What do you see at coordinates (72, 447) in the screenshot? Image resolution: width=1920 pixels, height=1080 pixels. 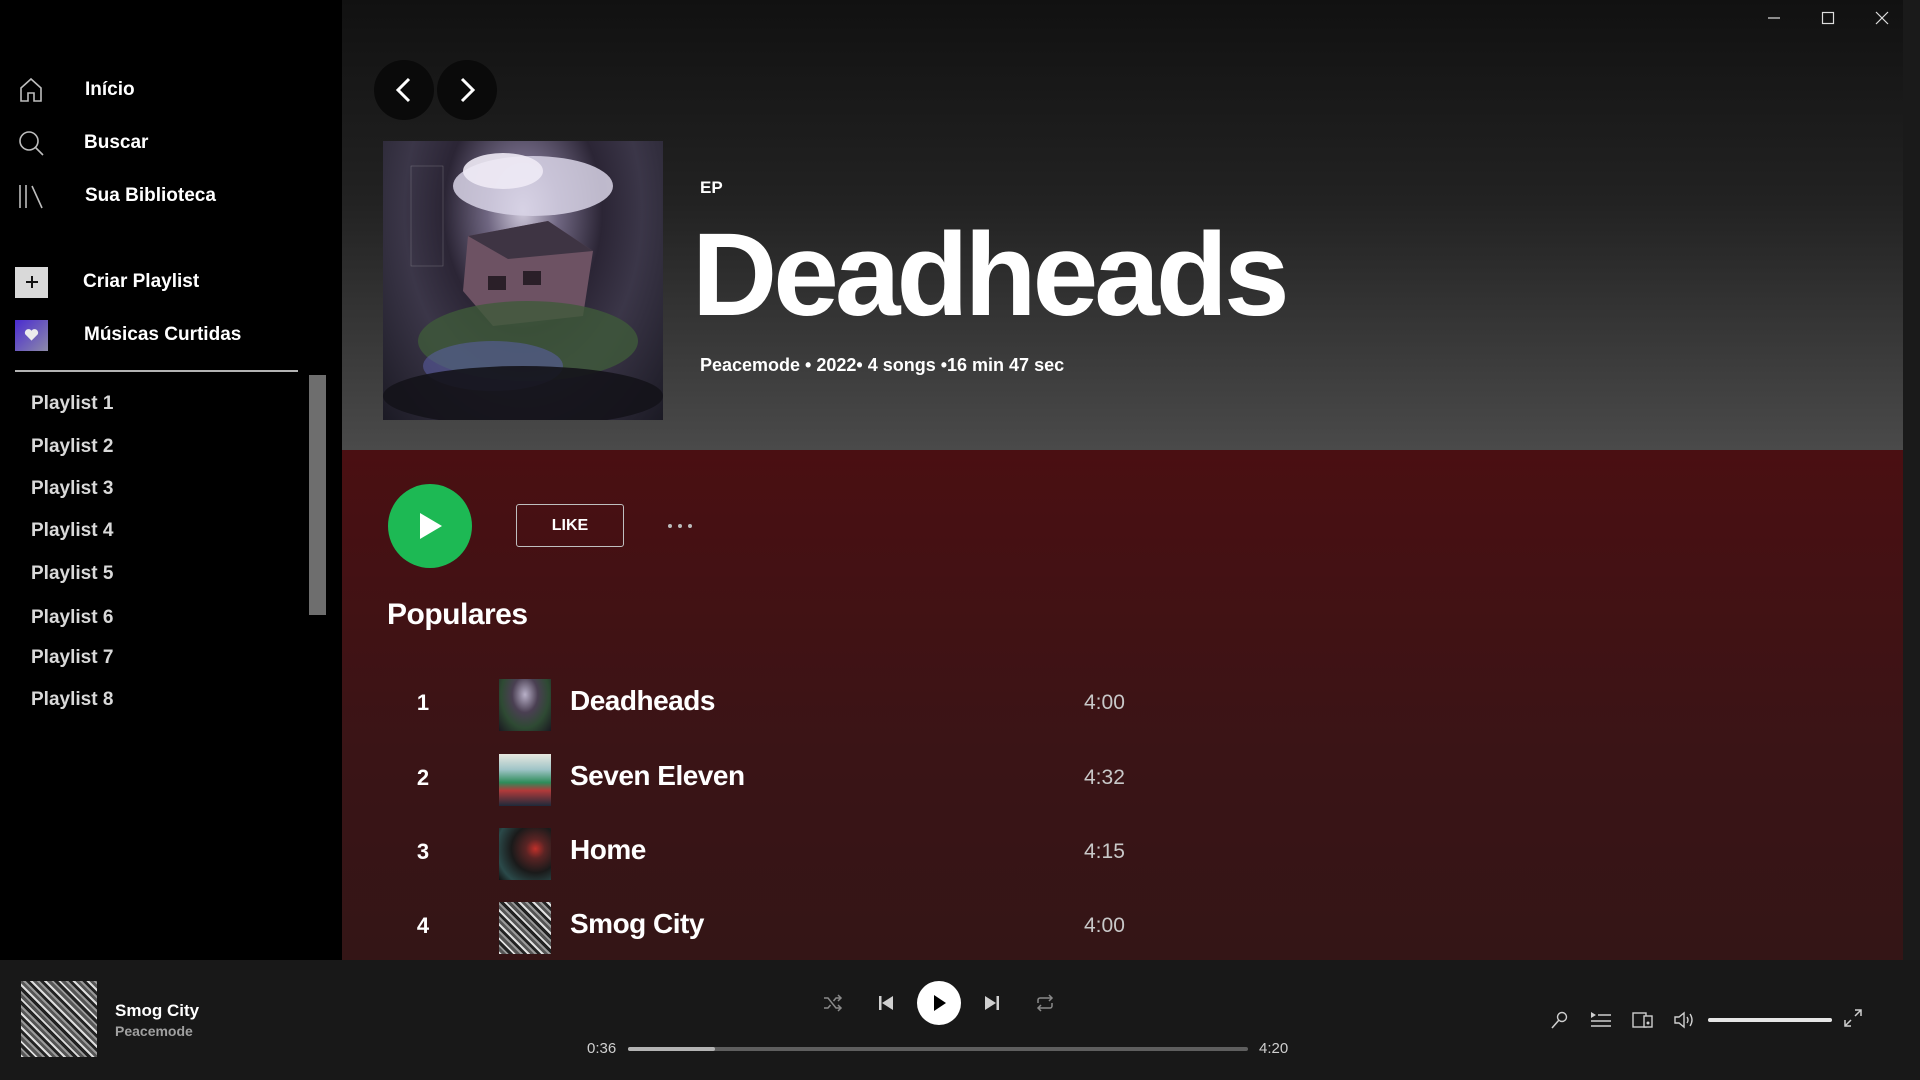 I see `sidebar-playlist-item: Playlist 2` at bounding box center [72, 447].